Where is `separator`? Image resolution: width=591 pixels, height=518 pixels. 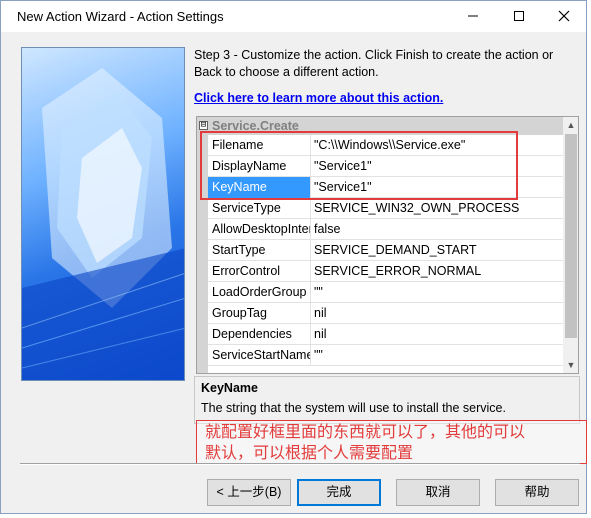
separator is located at coordinates (300, 464).